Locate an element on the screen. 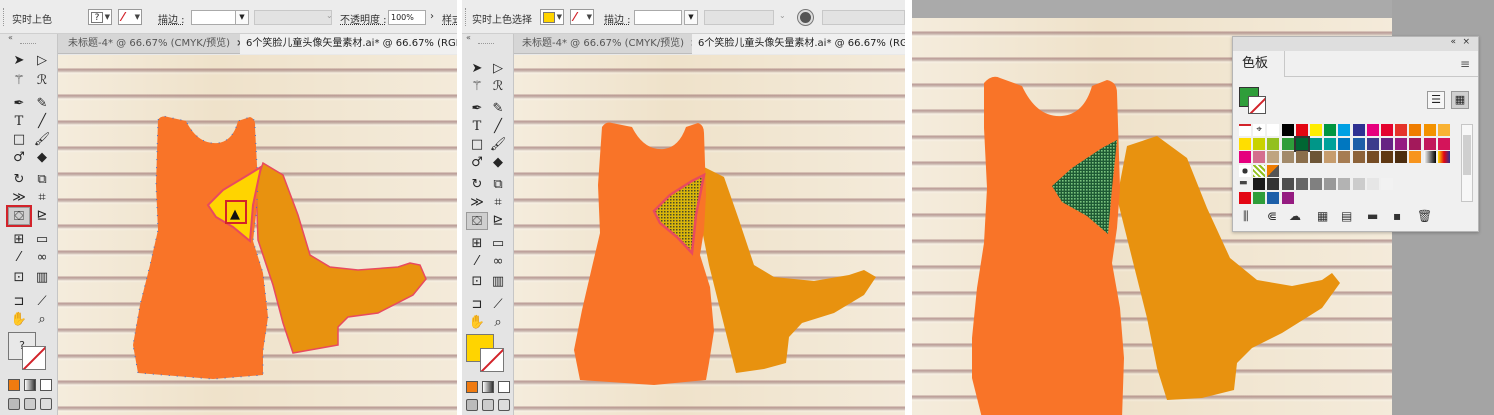 The height and width of the screenshot is (415, 1494). fill-color-button: ▼ is located at coordinates (552, 17).